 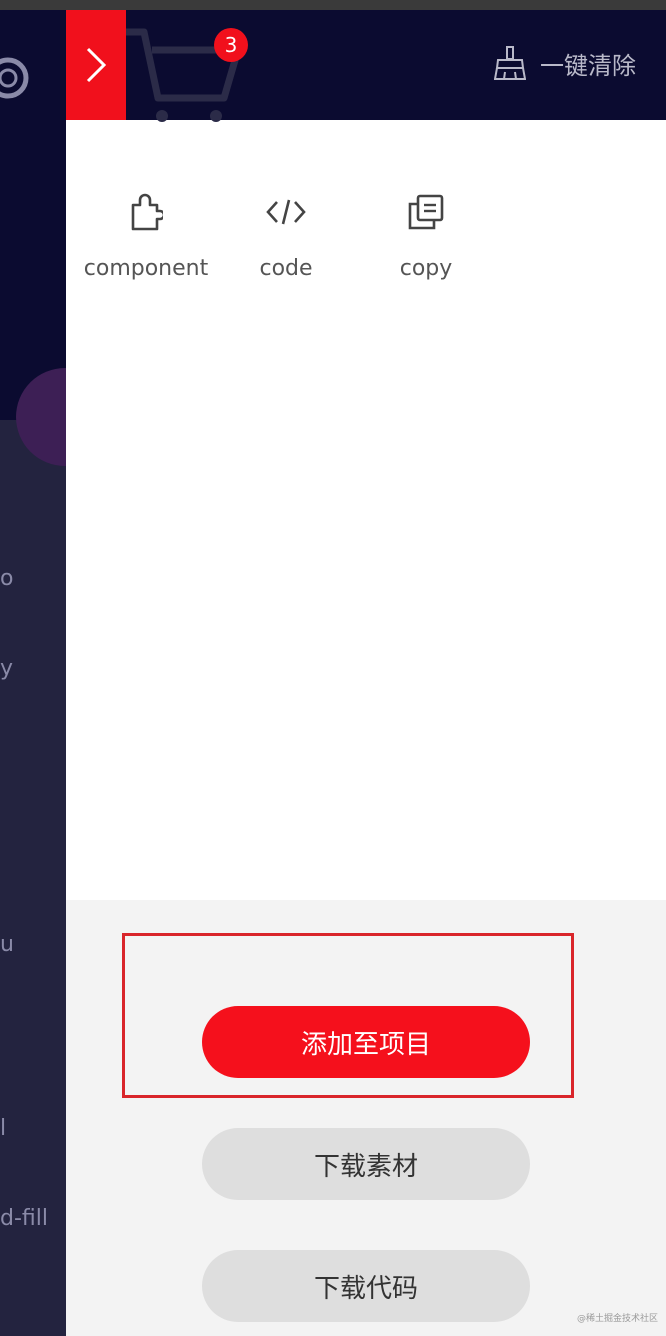 What do you see at coordinates (33, 215) in the screenshot?
I see `background-header` at bounding box center [33, 215].